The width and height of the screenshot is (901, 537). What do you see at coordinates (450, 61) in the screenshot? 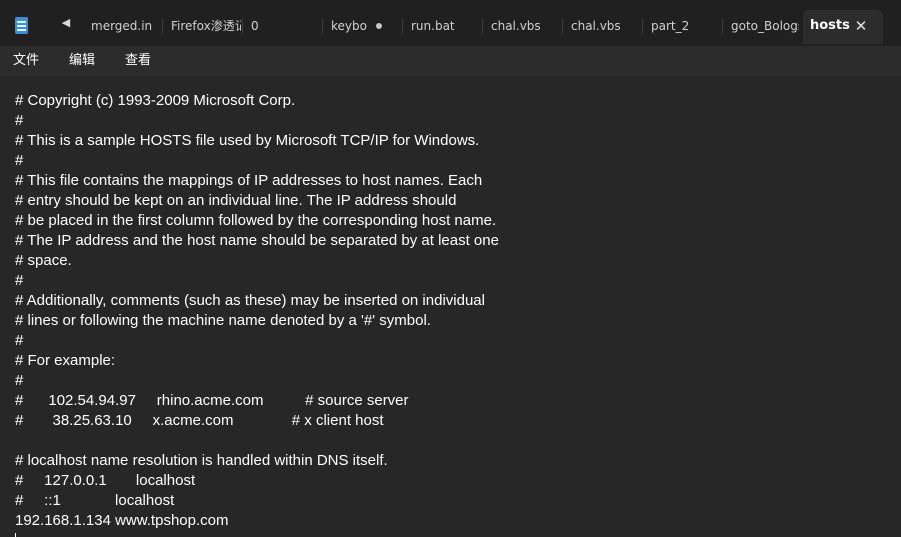
I see `menu-bar: 文件 编辑 查看` at bounding box center [450, 61].